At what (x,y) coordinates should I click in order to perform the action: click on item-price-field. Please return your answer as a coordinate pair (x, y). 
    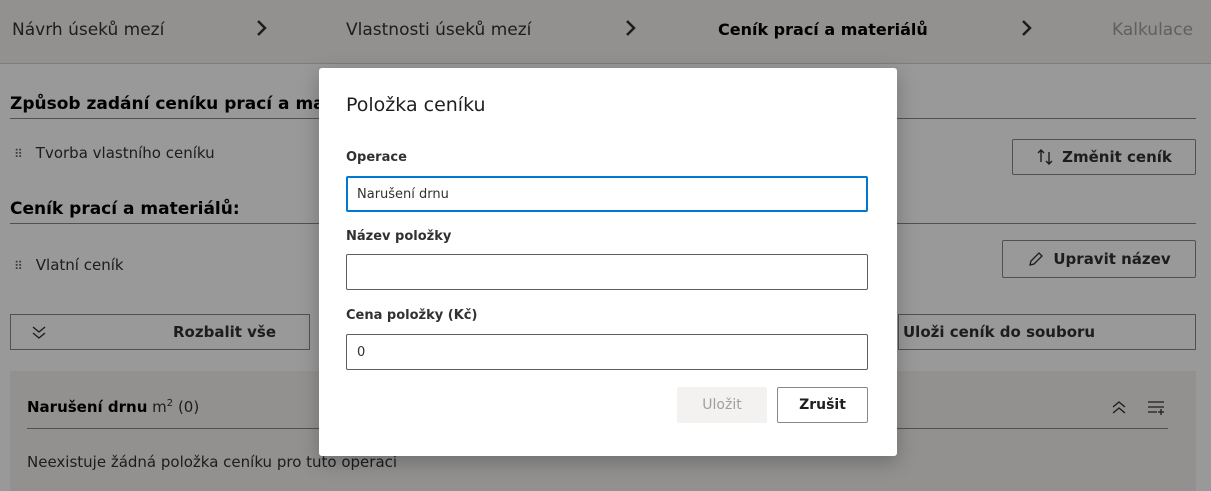
    Looking at the image, I should click on (607, 352).